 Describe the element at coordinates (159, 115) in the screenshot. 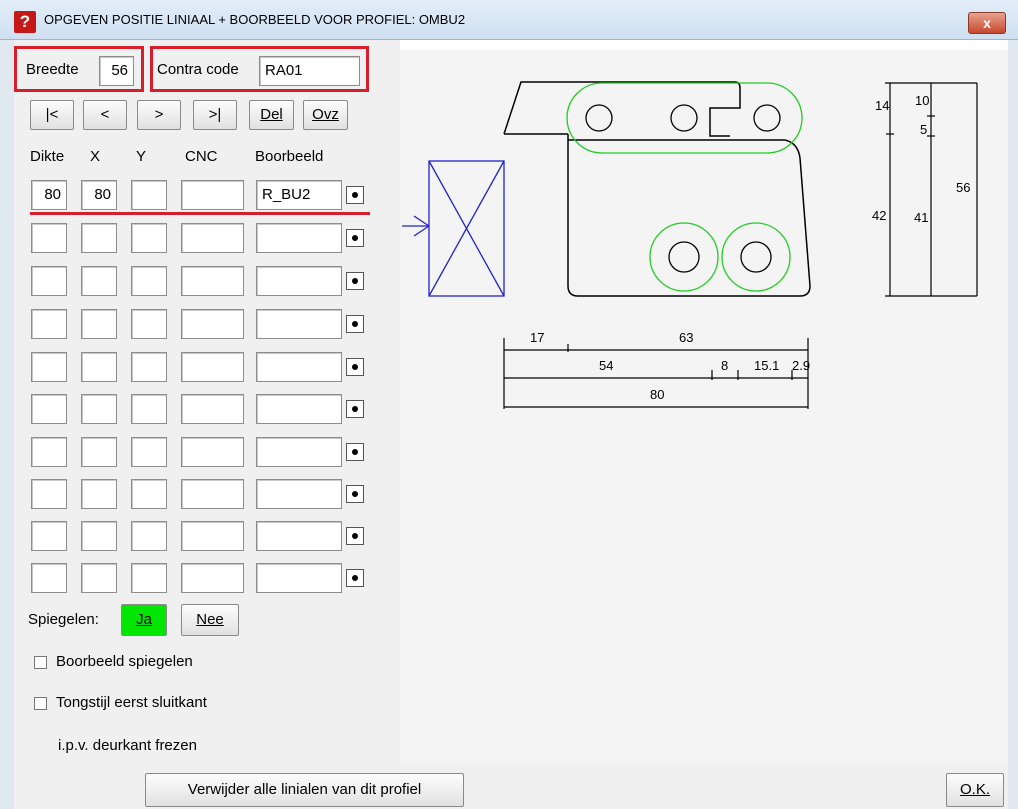

I see `next-record-button: >` at that location.